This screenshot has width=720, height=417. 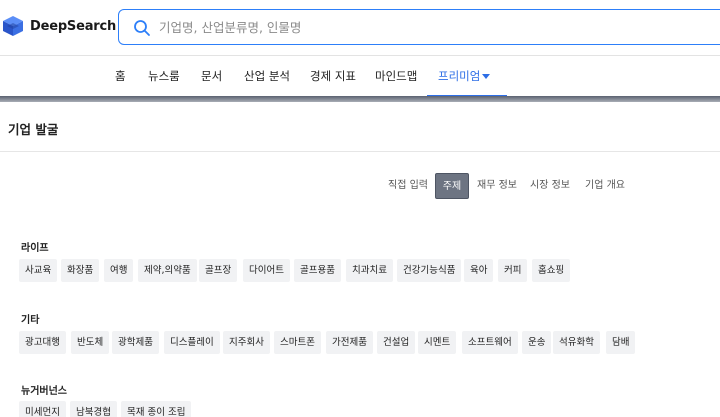 What do you see at coordinates (119, 270) in the screenshot?
I see `topic-chip: 여행` at bounding box center [119, 270].